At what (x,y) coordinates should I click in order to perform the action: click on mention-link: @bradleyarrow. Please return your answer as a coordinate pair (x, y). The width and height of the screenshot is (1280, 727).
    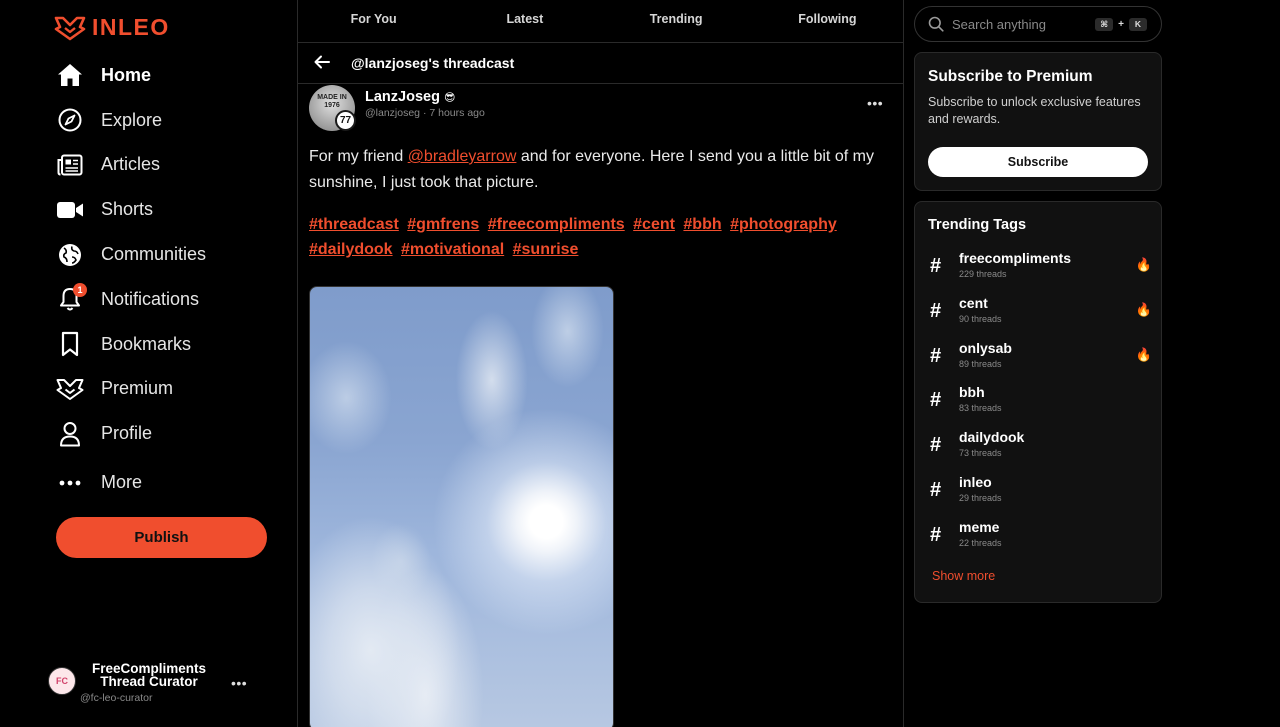
    Looking at the image, I should click on (462, 156).